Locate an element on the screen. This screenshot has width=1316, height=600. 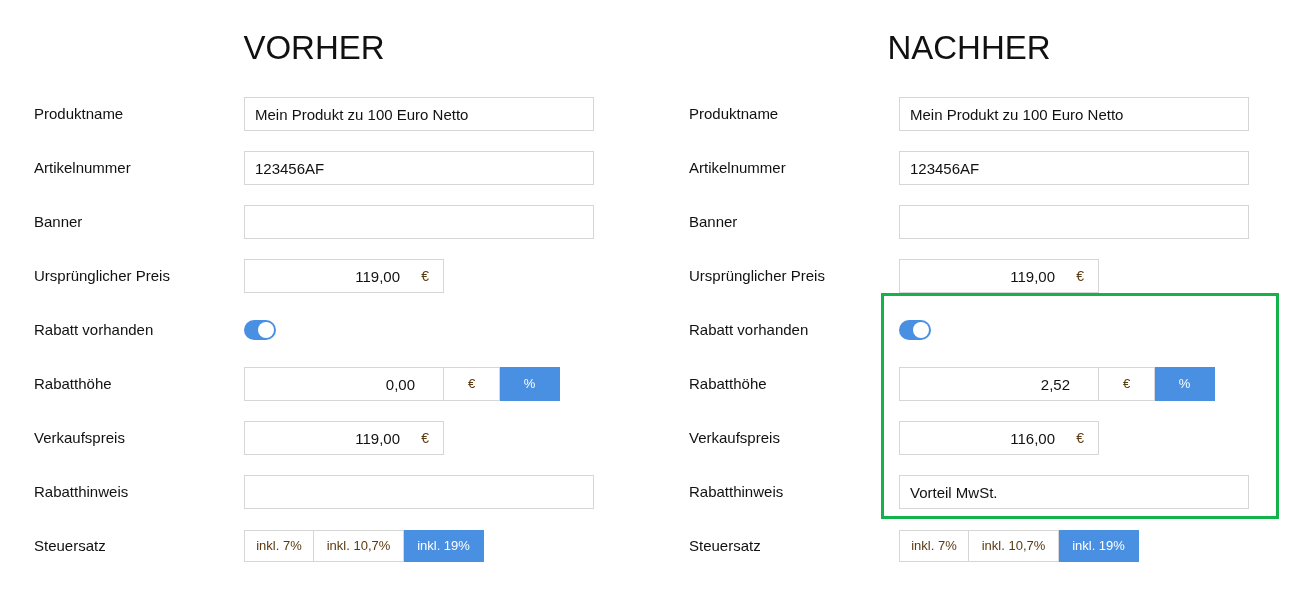
discount-input: 0,00 is located at coordinates (344, 384).